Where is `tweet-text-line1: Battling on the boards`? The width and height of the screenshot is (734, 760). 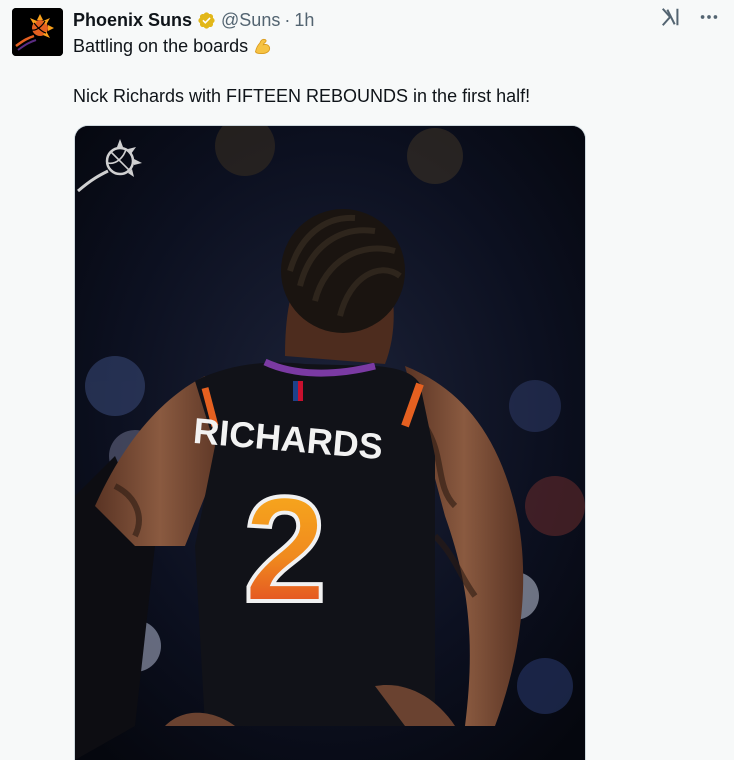
tweet-text-line1: Battling on the boards is located at coordinates (173, 46).